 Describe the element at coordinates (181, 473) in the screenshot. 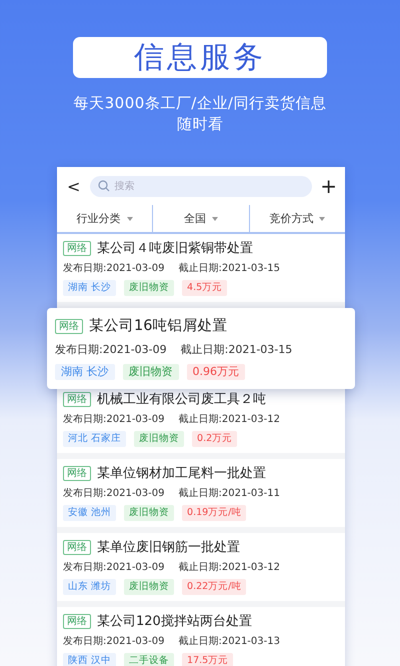

I see `listing-title: 某单位钢材加工尾料一批处置` at that location.